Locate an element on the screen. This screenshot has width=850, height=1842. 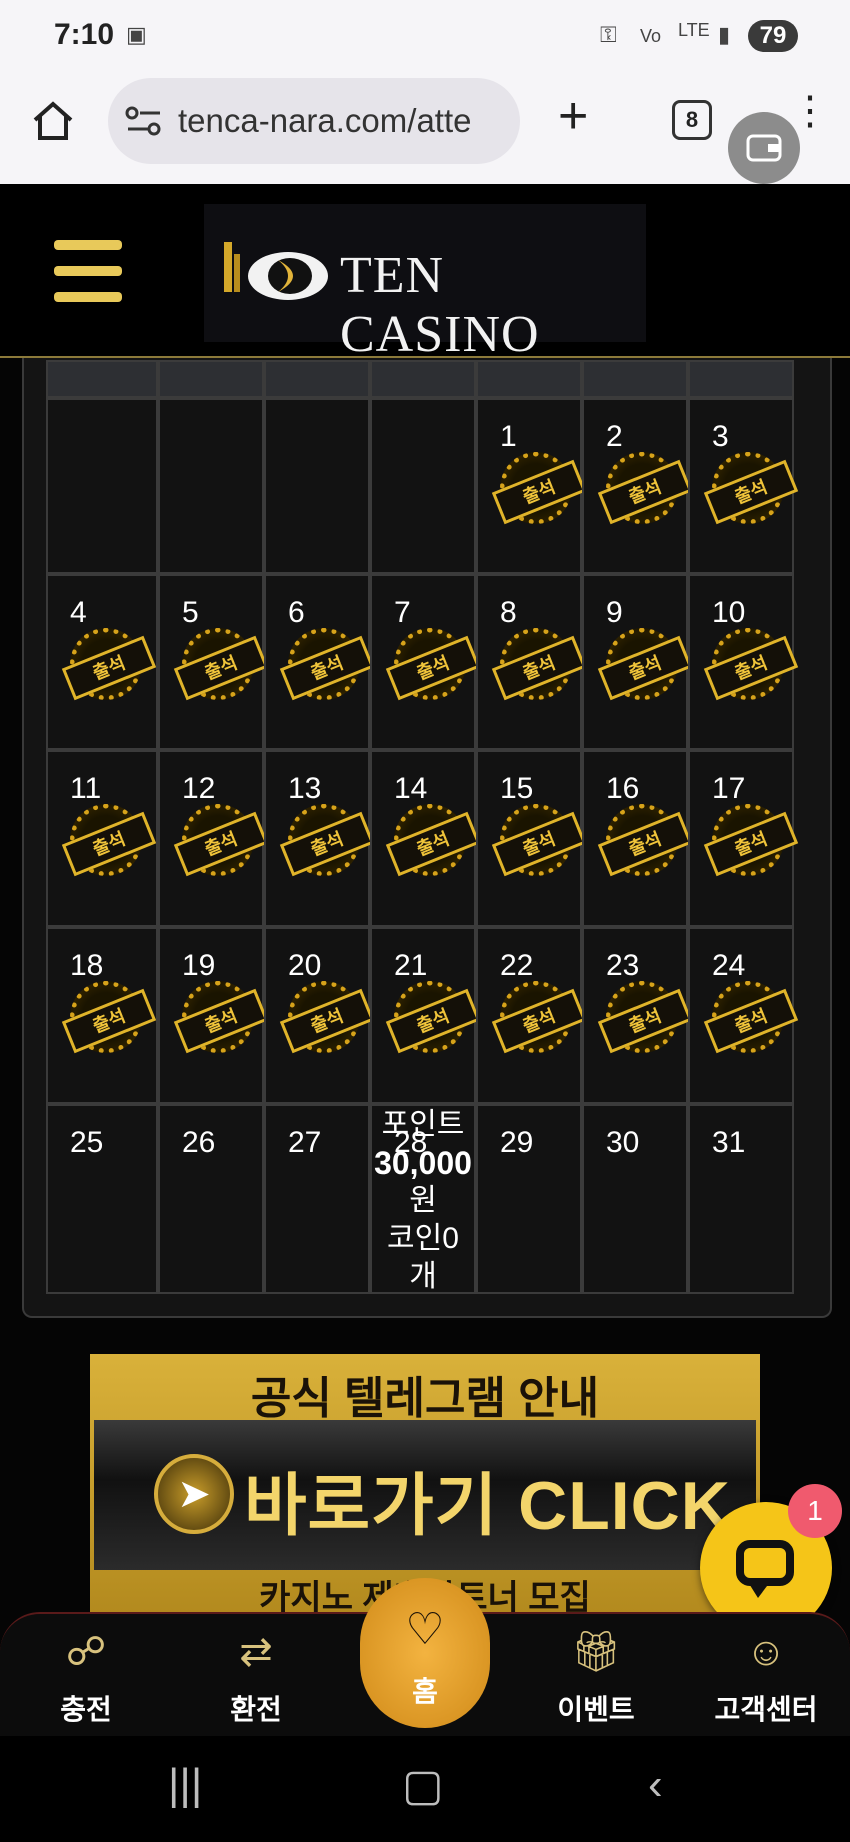
day-number: 9 is located at coordinates (614, 612).